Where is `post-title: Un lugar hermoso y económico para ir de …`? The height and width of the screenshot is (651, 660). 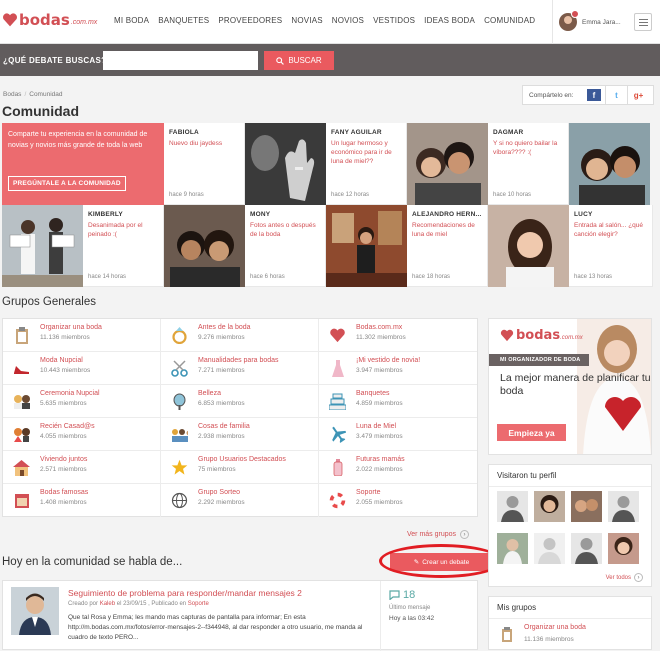
post-title: Un lugar hermoso y económico para ir de … is located at coordinates (366, 152).